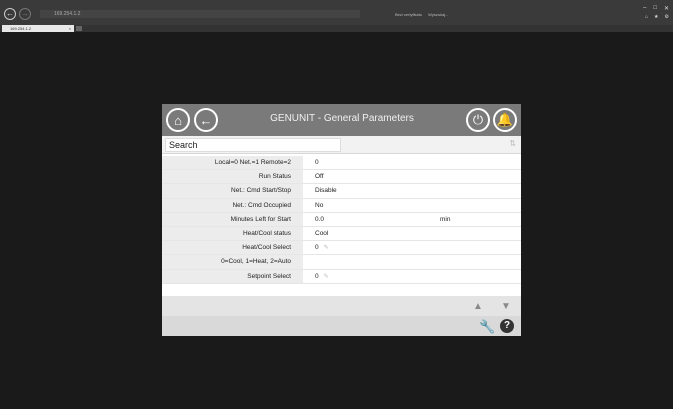 Image resolution: width=673 pixels, height=409 pixels. What do you see at coordinates (341, 205) in the screenshot?
I see `parameter-row: Net.: Cmd Occupied No` at bounding box center [341, 205].